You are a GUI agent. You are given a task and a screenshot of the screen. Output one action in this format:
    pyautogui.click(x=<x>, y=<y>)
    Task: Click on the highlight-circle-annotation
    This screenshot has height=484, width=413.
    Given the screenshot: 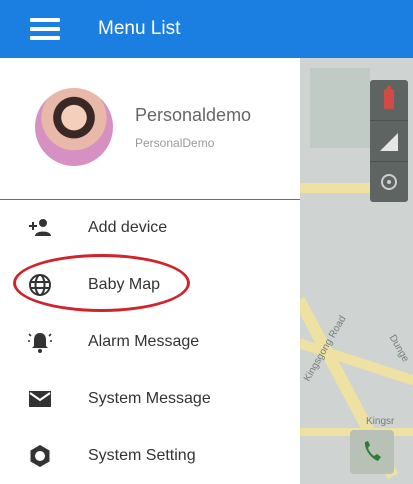 What is the action you would take?
    pyautogui.click(x=101, y=283)
    